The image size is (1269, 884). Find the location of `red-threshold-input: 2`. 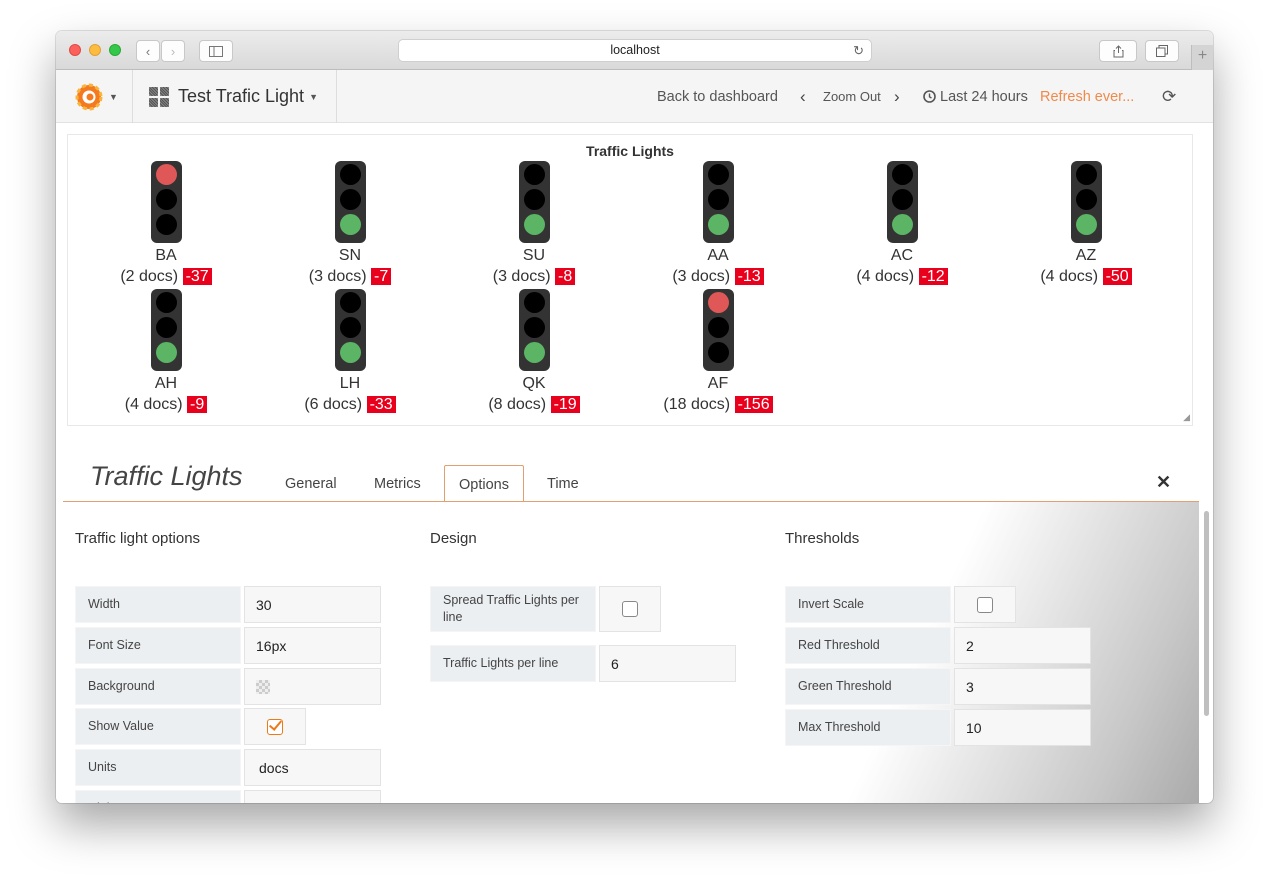

red-threshold-input: 2 is located at coordinates (1022, 645).